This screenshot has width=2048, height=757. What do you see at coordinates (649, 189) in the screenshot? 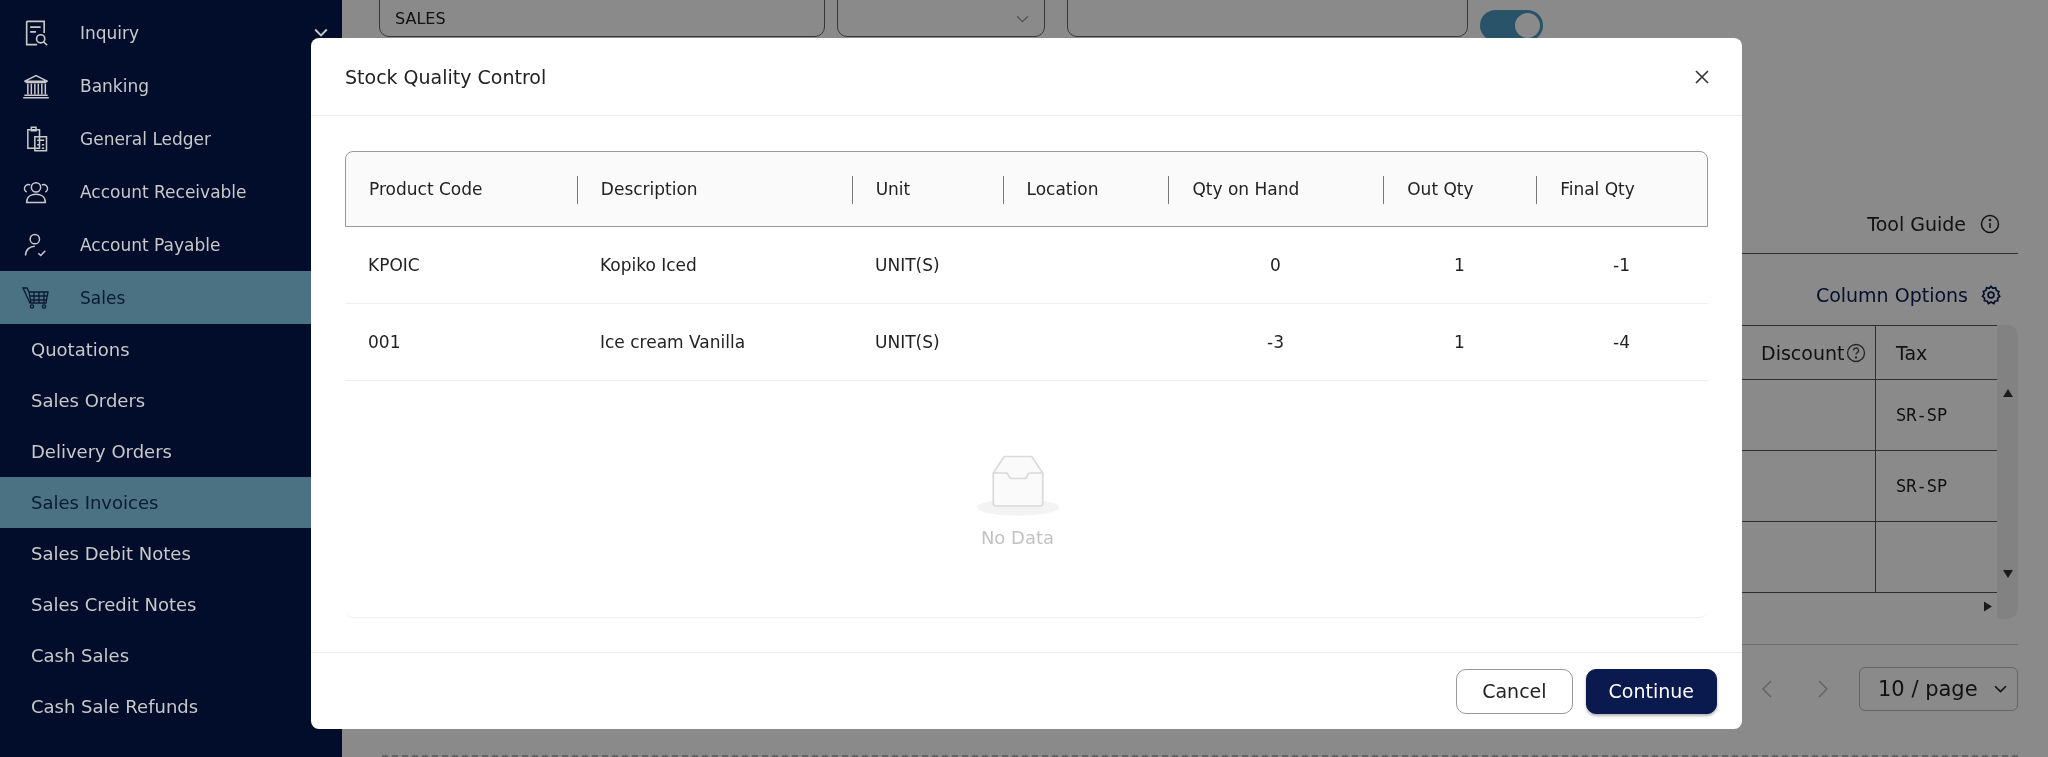
I see `column-header: Description` at bounding box center [649, 189].